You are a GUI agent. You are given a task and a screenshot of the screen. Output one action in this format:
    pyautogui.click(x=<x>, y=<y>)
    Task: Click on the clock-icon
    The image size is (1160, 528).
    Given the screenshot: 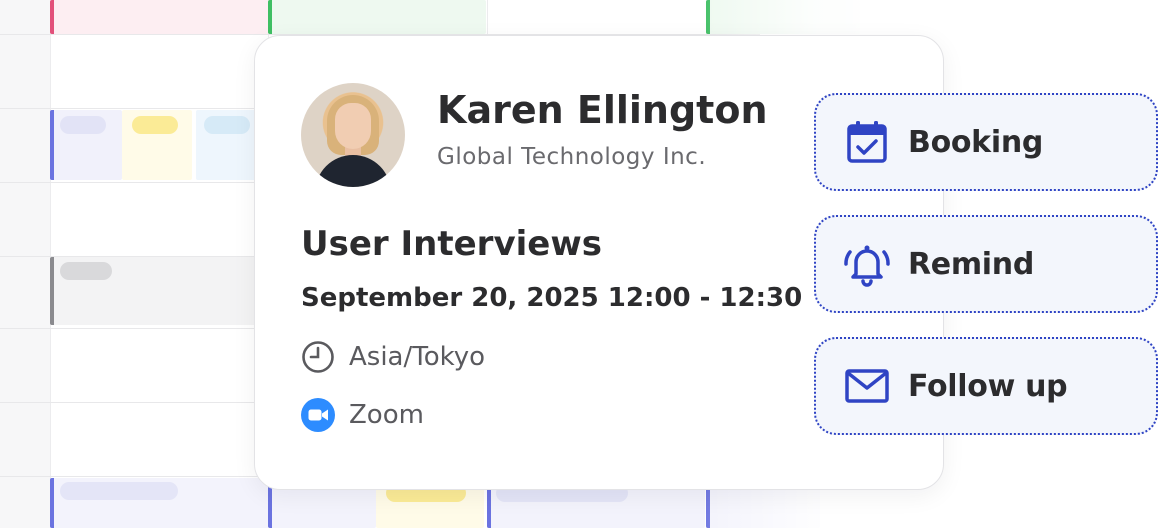 What is the action you would take?
    pyautogui.click(x=319, y=357)
    